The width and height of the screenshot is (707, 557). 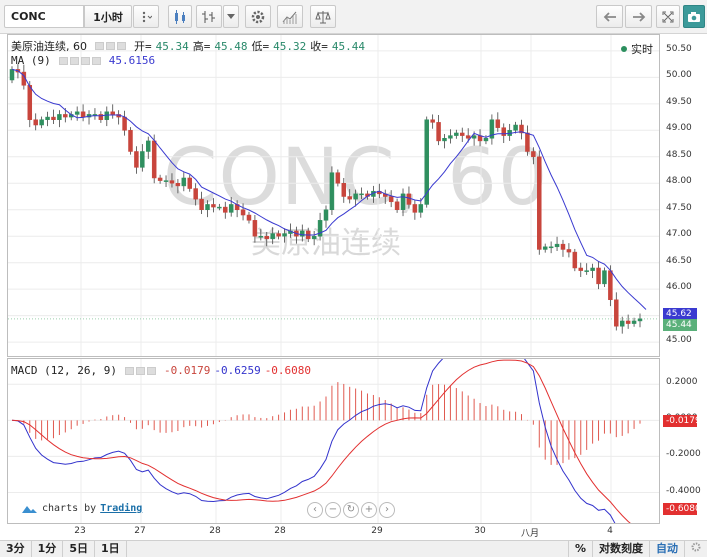 I want to click on fullscreen-icon, so click(x=668, y=16).